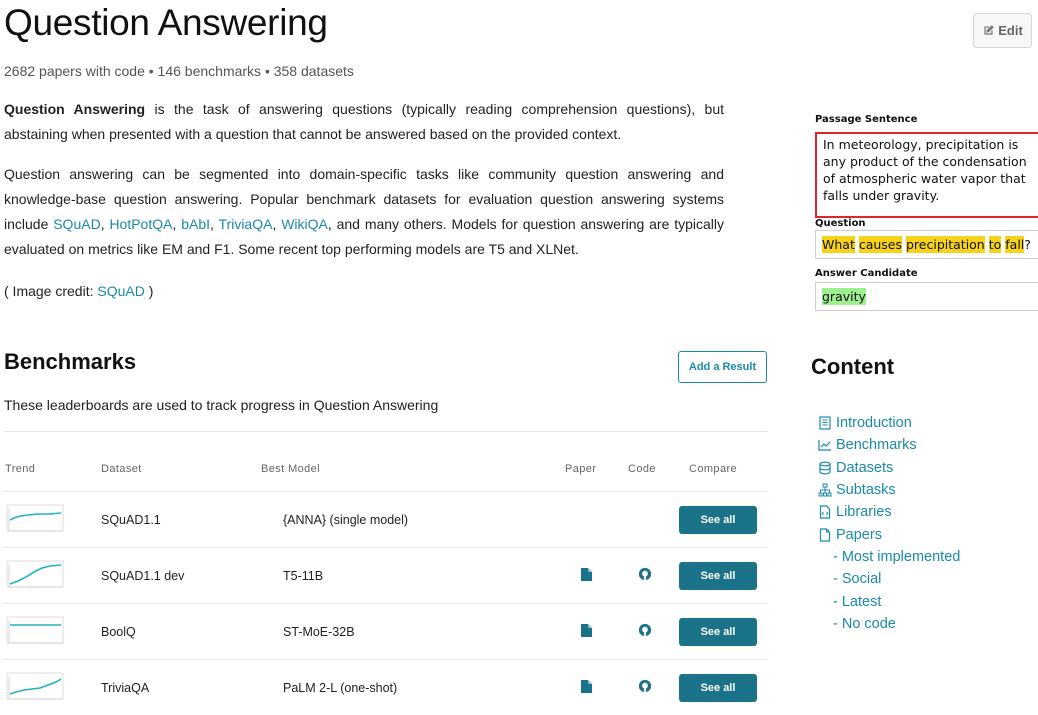 The height and width of the screenshot is (715, 1038). I want to click on toc-latest: - Latest, so click(889, 601).